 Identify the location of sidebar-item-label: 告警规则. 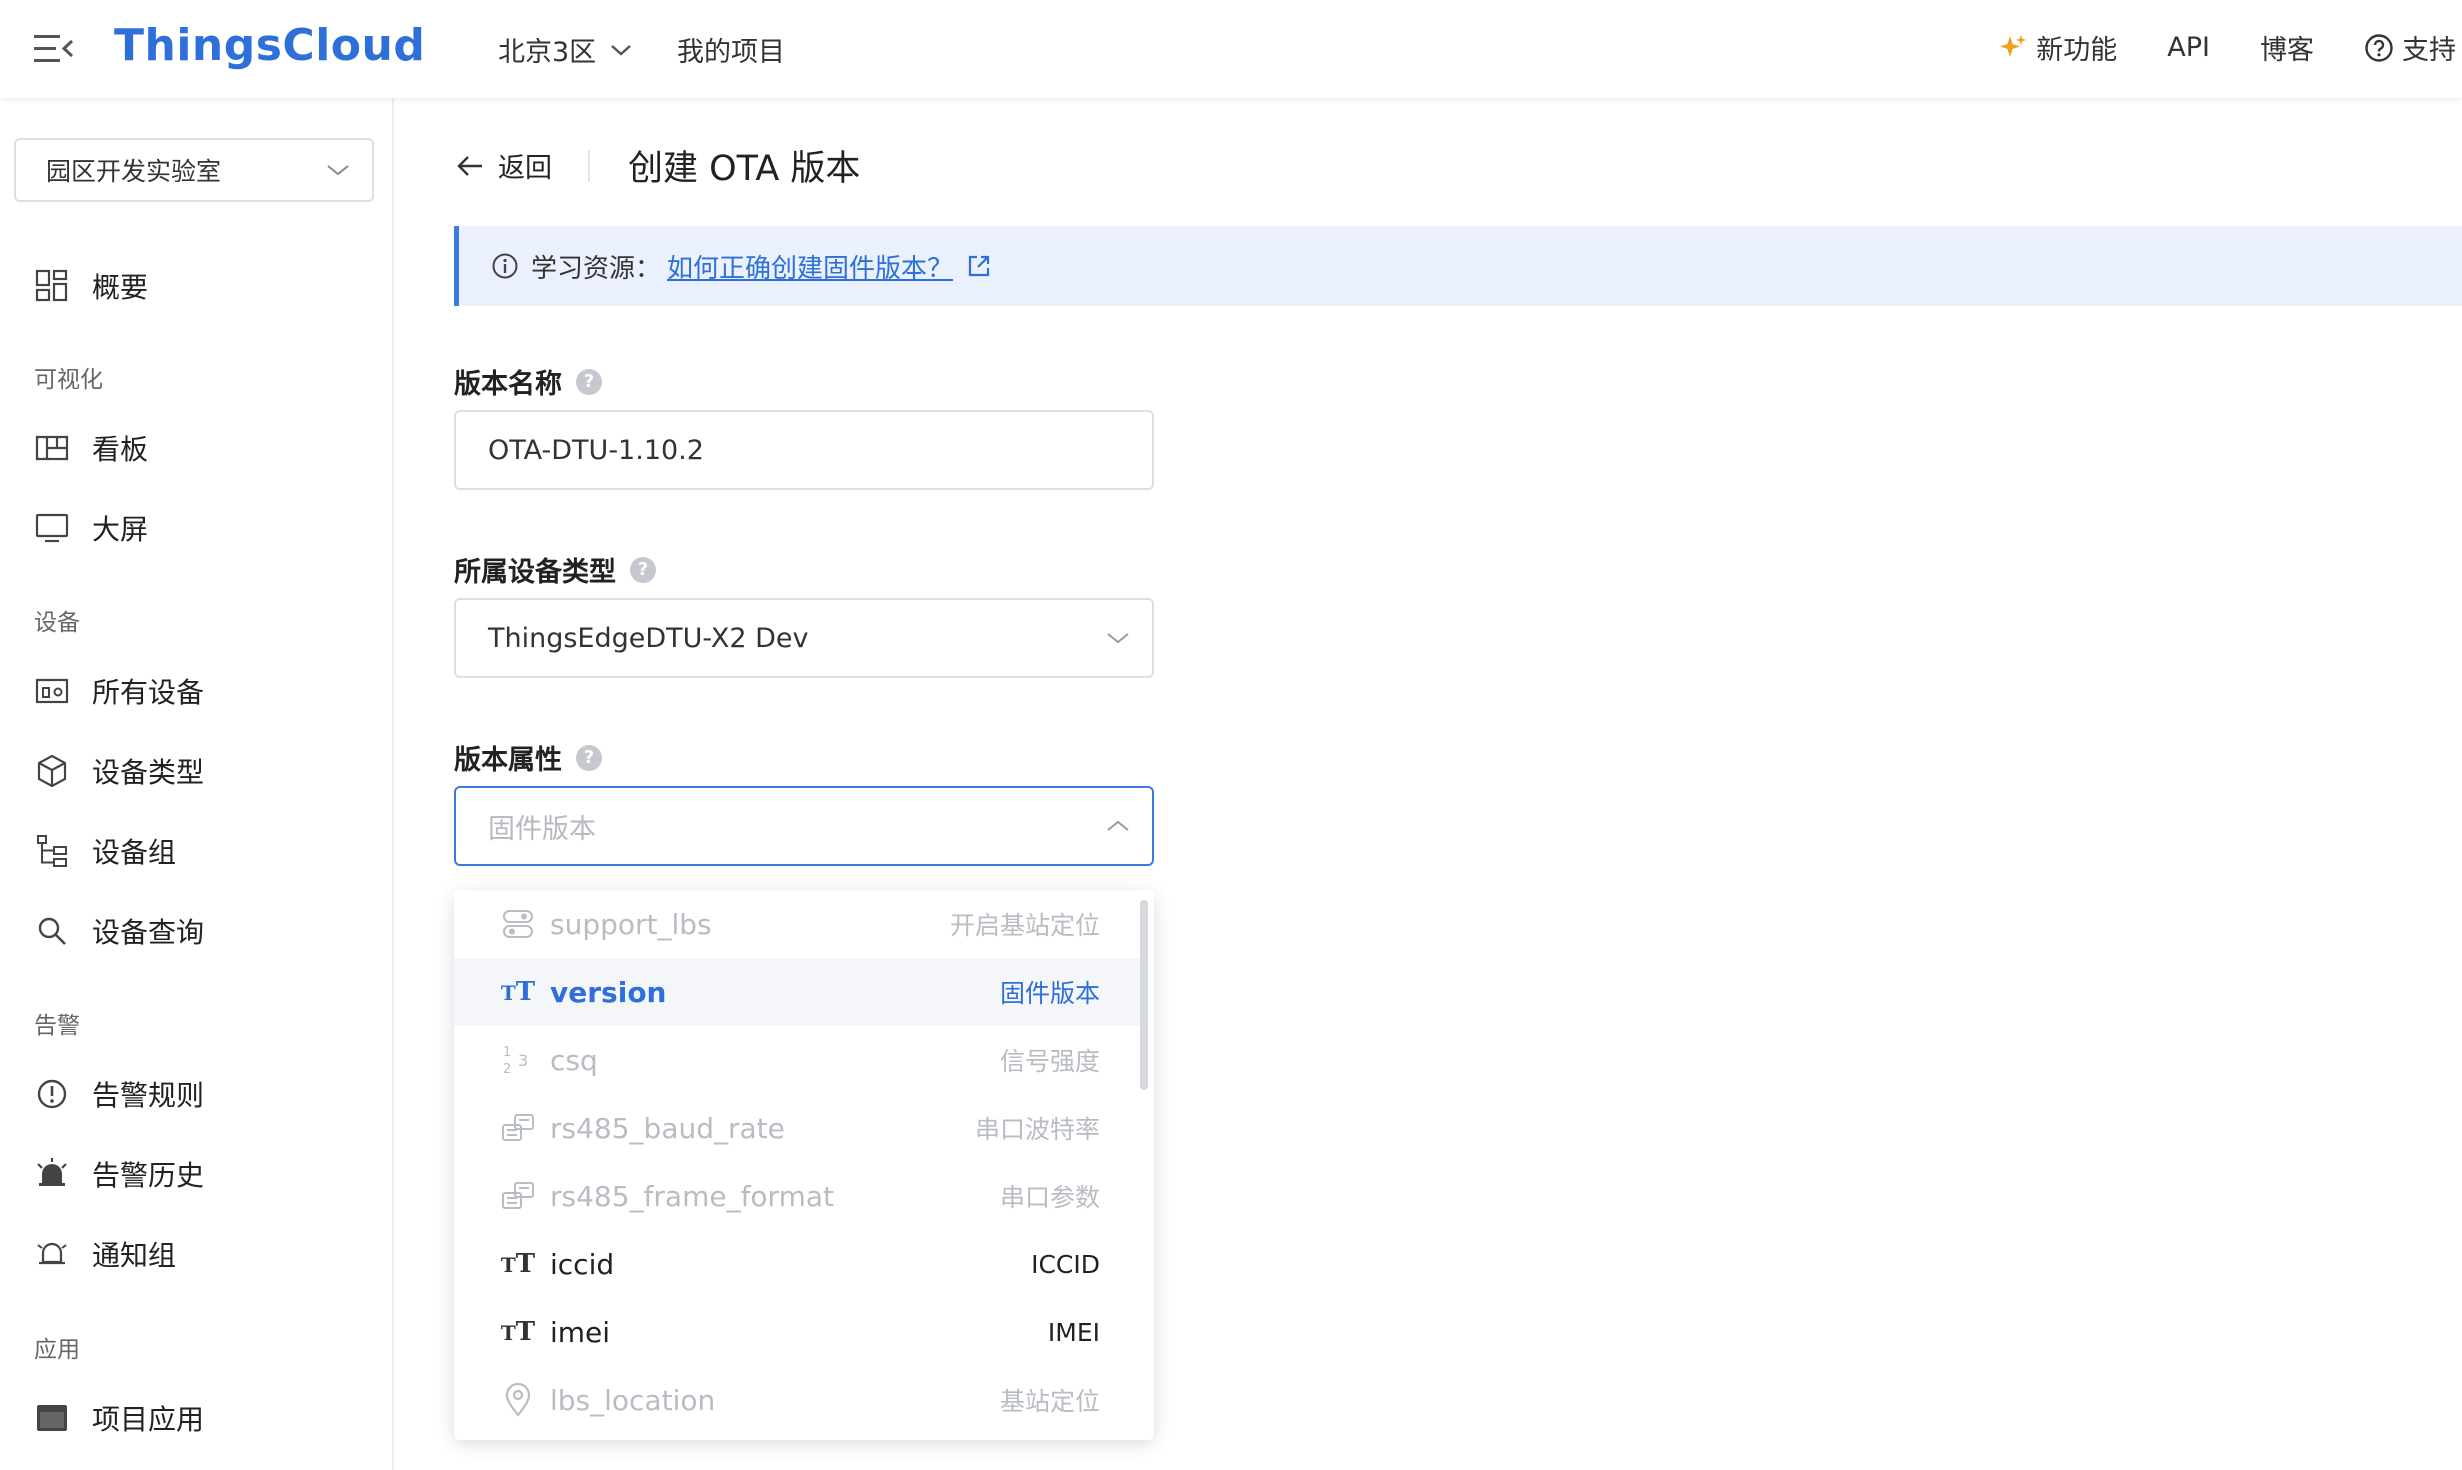
(148, 1095).